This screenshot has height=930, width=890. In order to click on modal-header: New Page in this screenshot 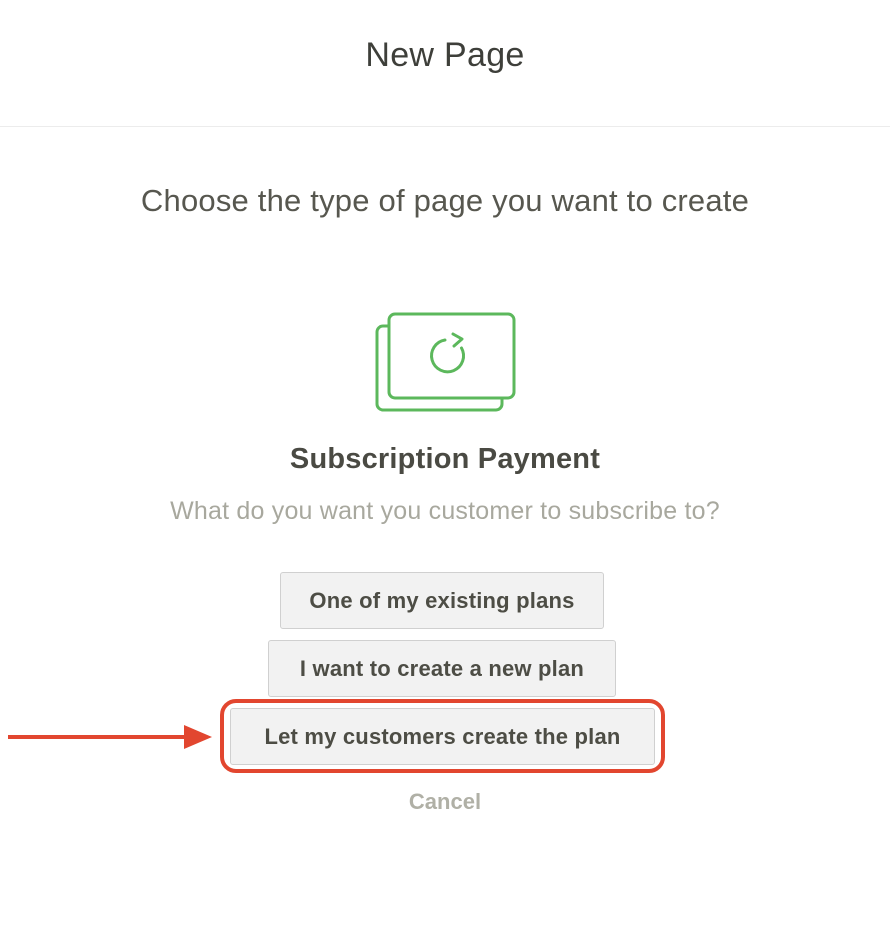, I will do `click(445, 63)`.